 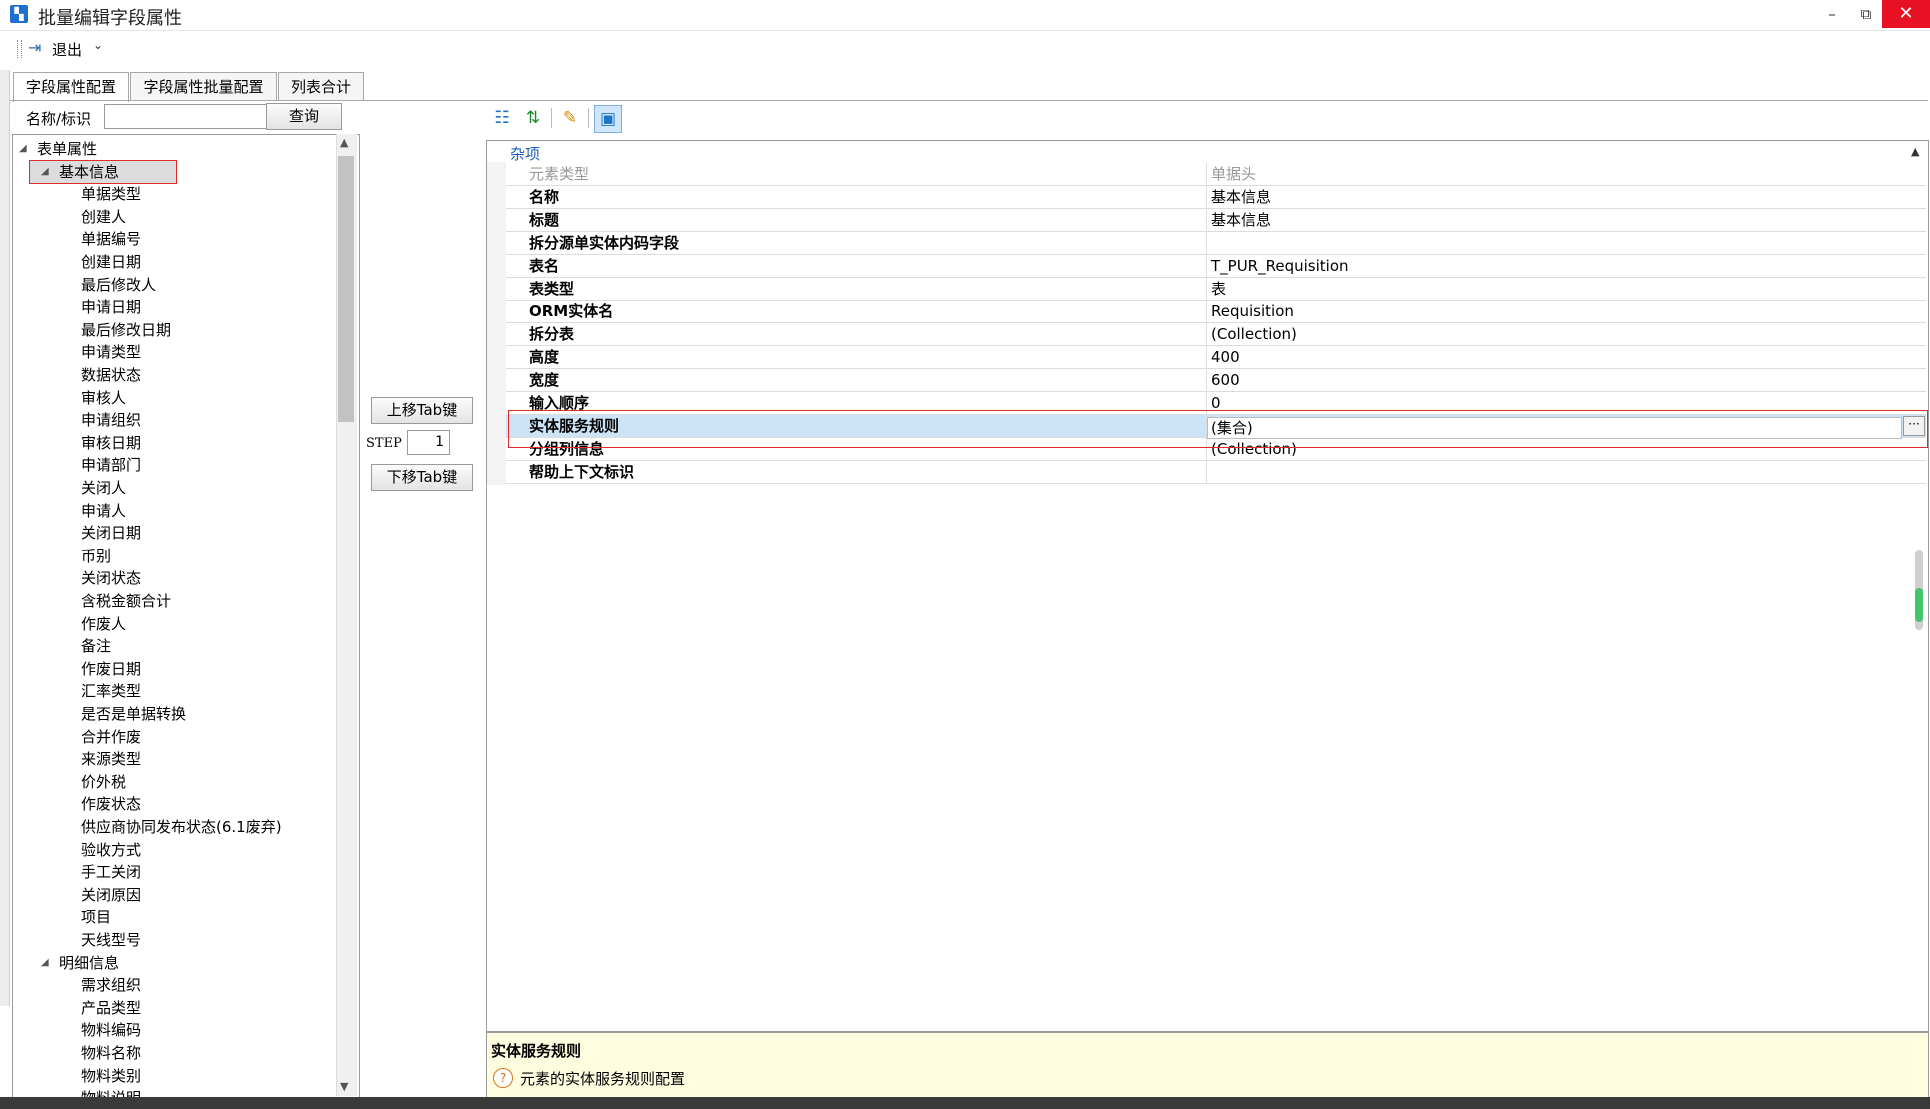 I want to click on tree-item: 手工关闭, so click(x=111, y=872).